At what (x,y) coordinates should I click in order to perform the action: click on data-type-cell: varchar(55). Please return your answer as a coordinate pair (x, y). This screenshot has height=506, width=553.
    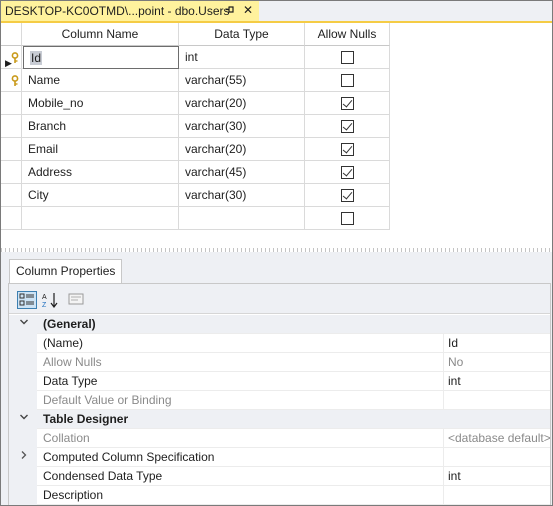
    Looking at the image, I should click on (242, 80).